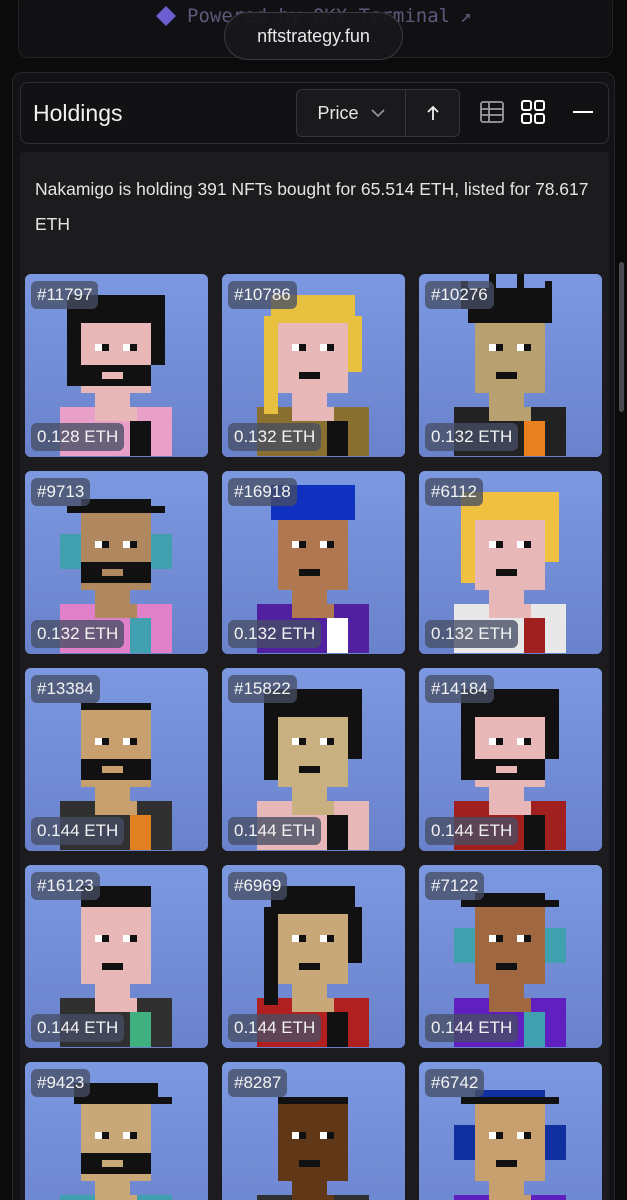 Image resolution: width=627 pixels, height=1200 pixels. Describe the element at coordinates (459, 689) in the screenshot. I see `nft-id-badge: #14184` at that location.